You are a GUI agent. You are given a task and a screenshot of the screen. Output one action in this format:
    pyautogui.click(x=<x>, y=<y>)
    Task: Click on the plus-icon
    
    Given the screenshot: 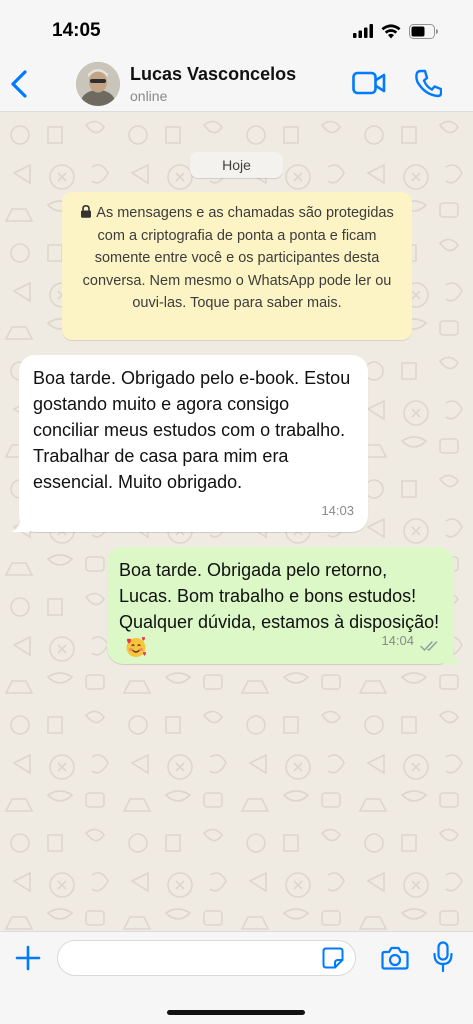 What is the action you would take?
    pyautogui.click(x=28, y=958)
    